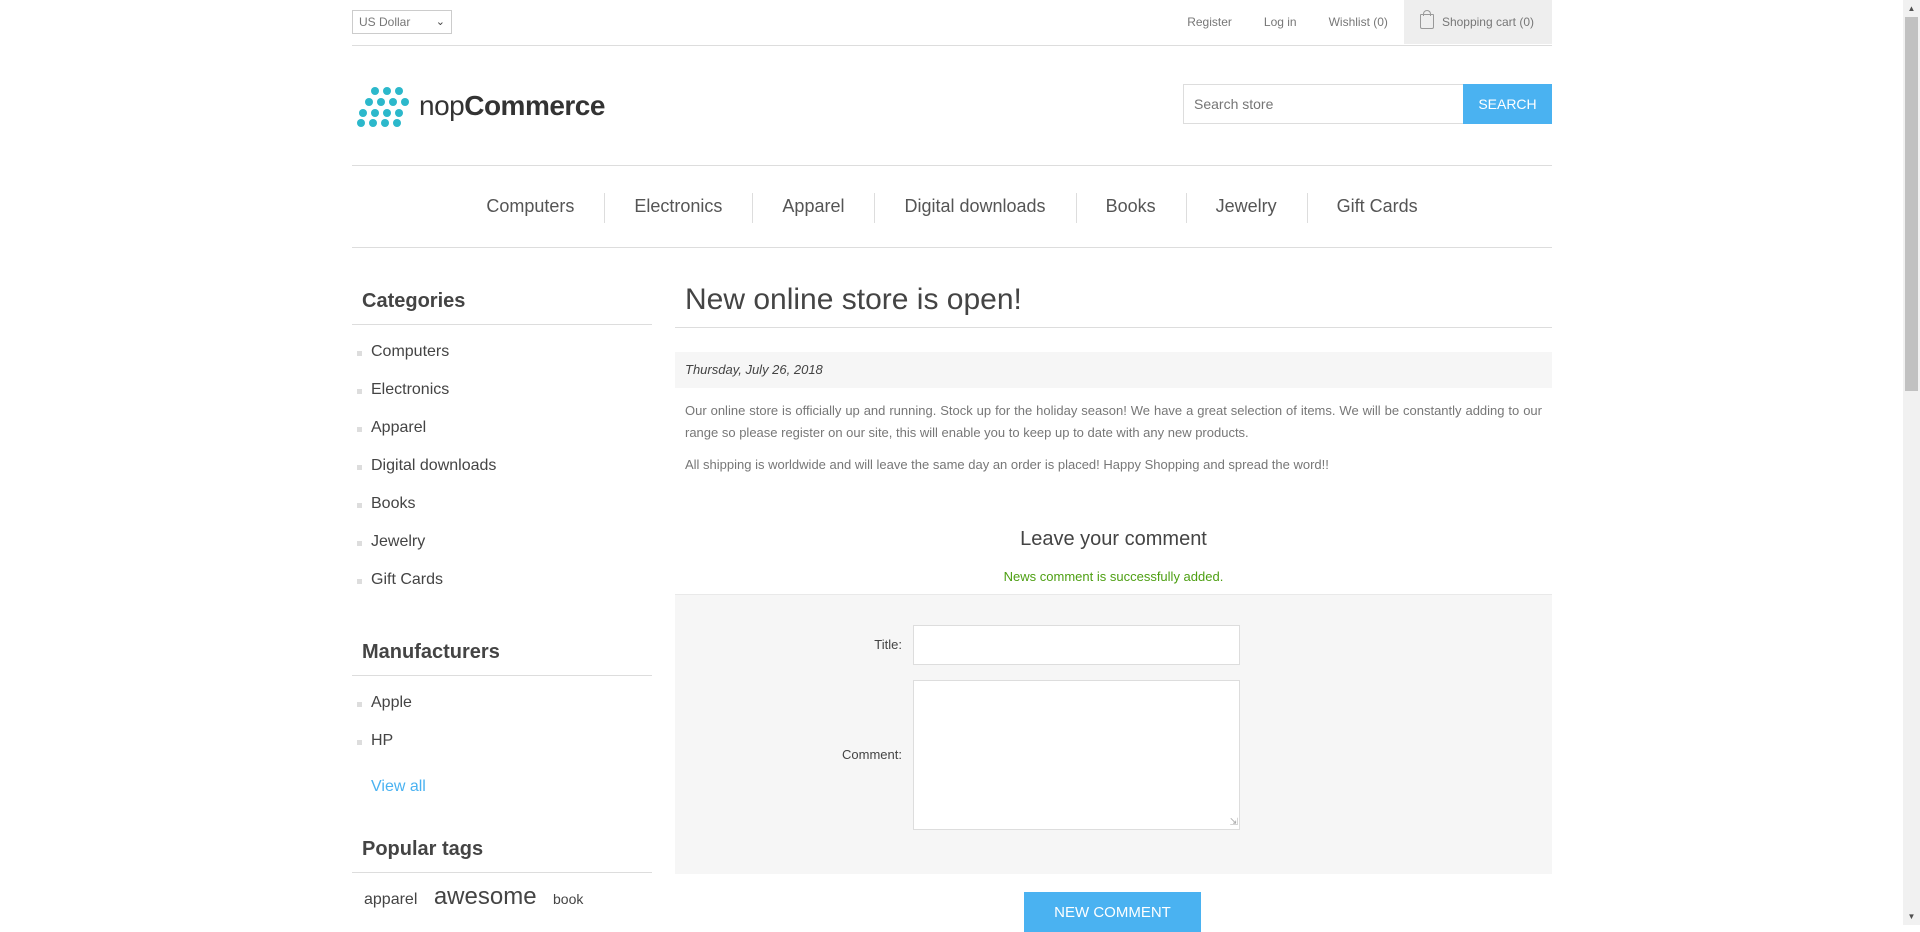 Image resolution: width=1920 pixels, height=932 pixels. Describe the element at coordinates (1911, 462) in the screenshot. I see `page-scrollbar: ▲ ▼` at that location.